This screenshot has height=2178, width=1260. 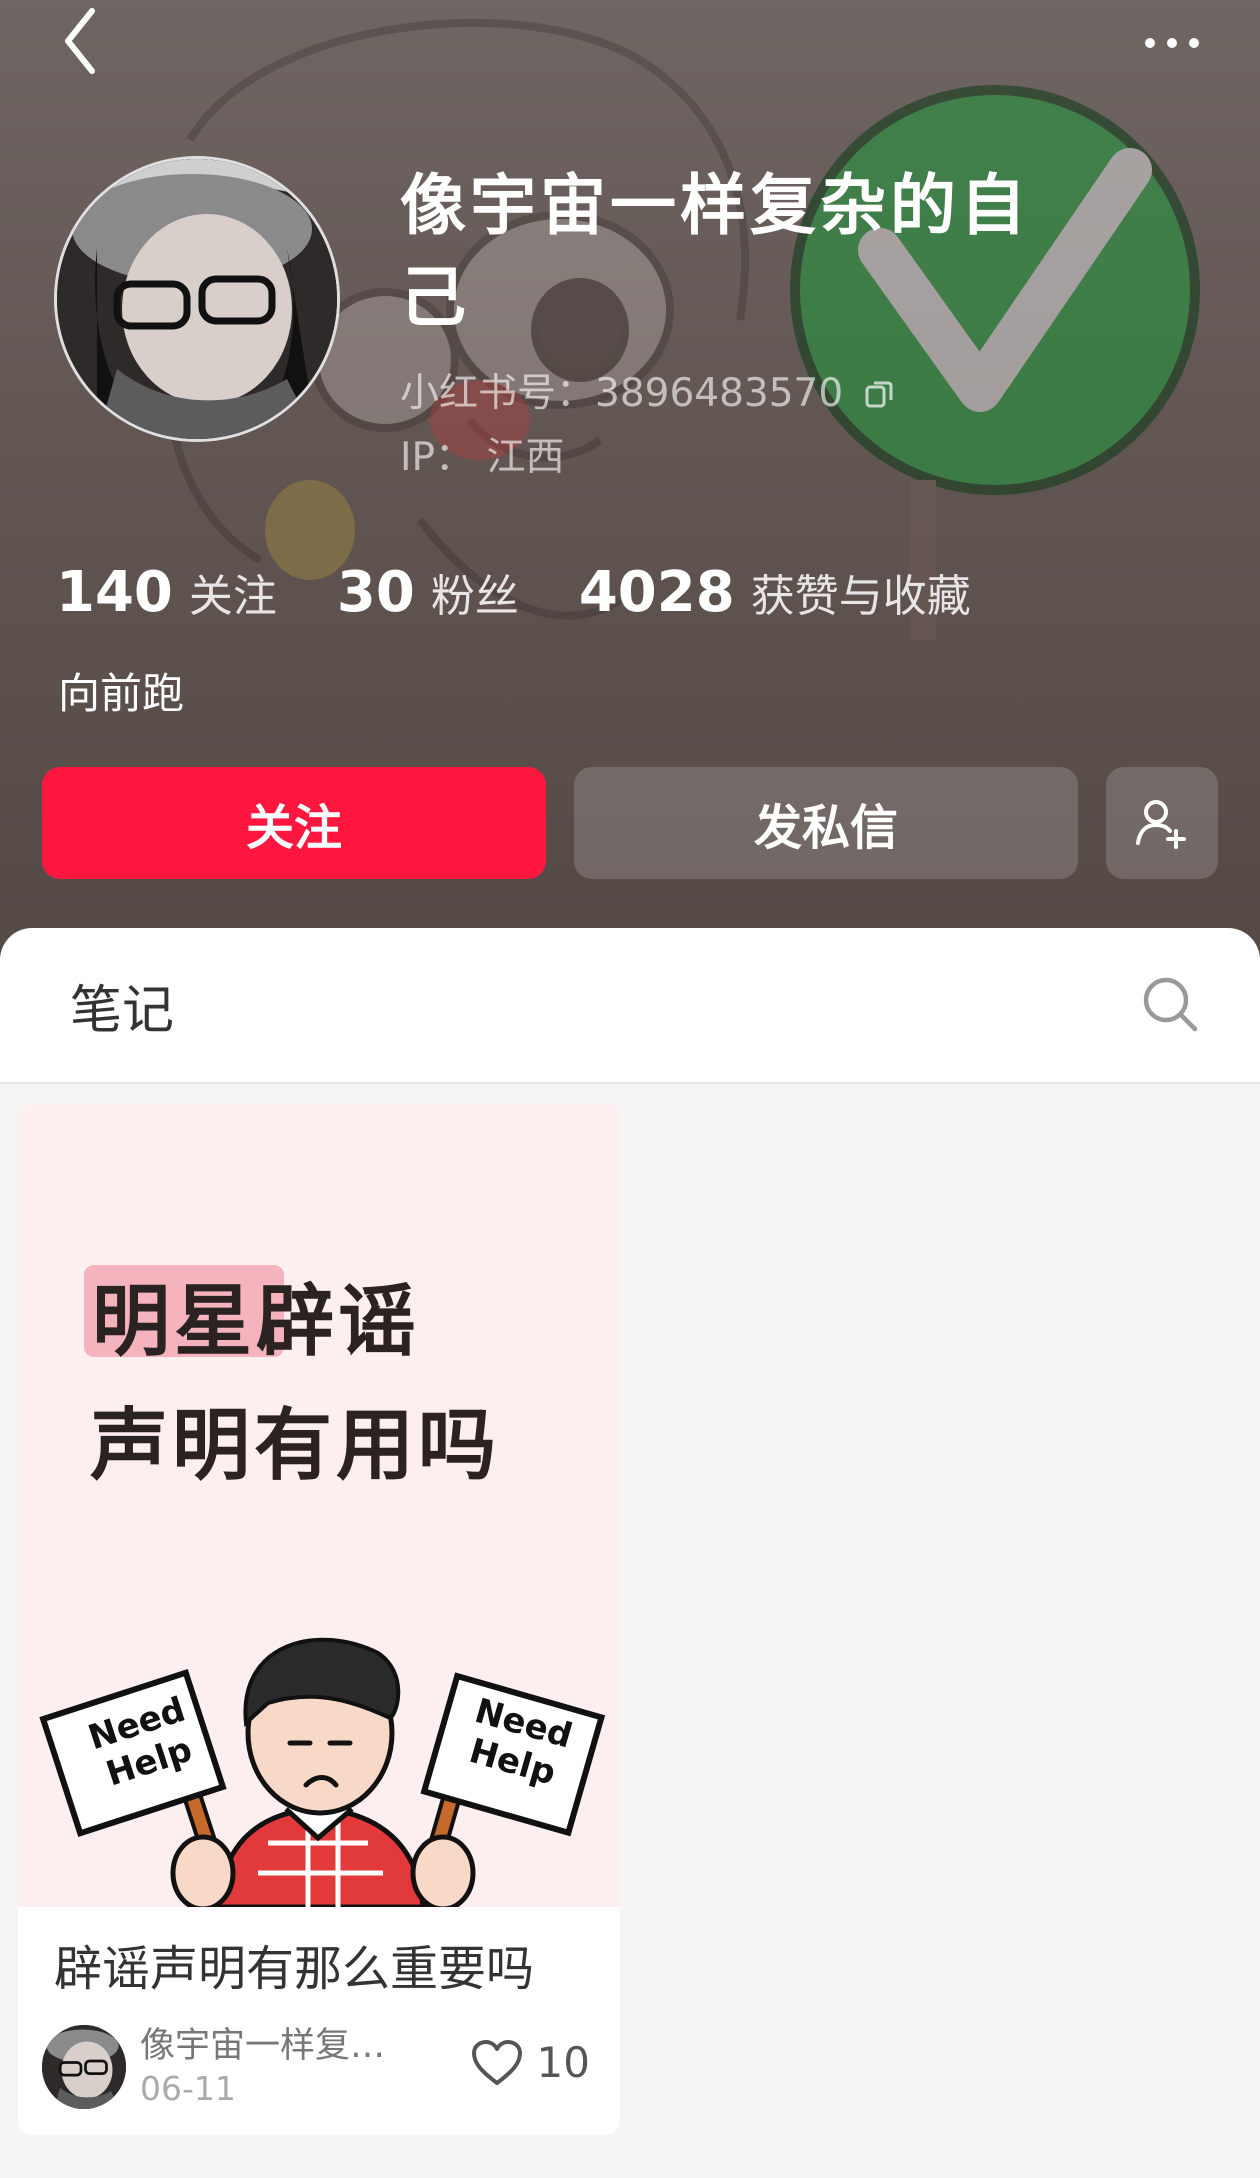 I want to click on profile-bio: 向前跑, so click(x=121, y=693).